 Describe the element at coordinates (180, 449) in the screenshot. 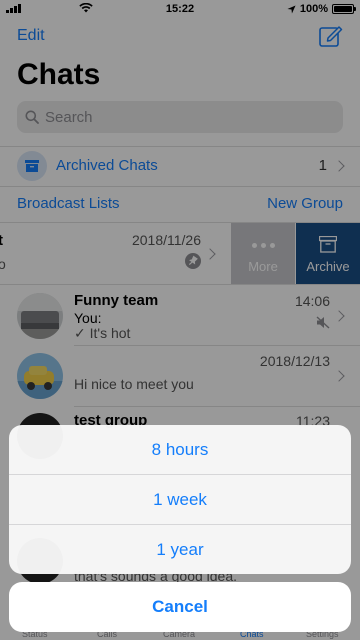

I see `option-8-hours: 8 hours` at that location.